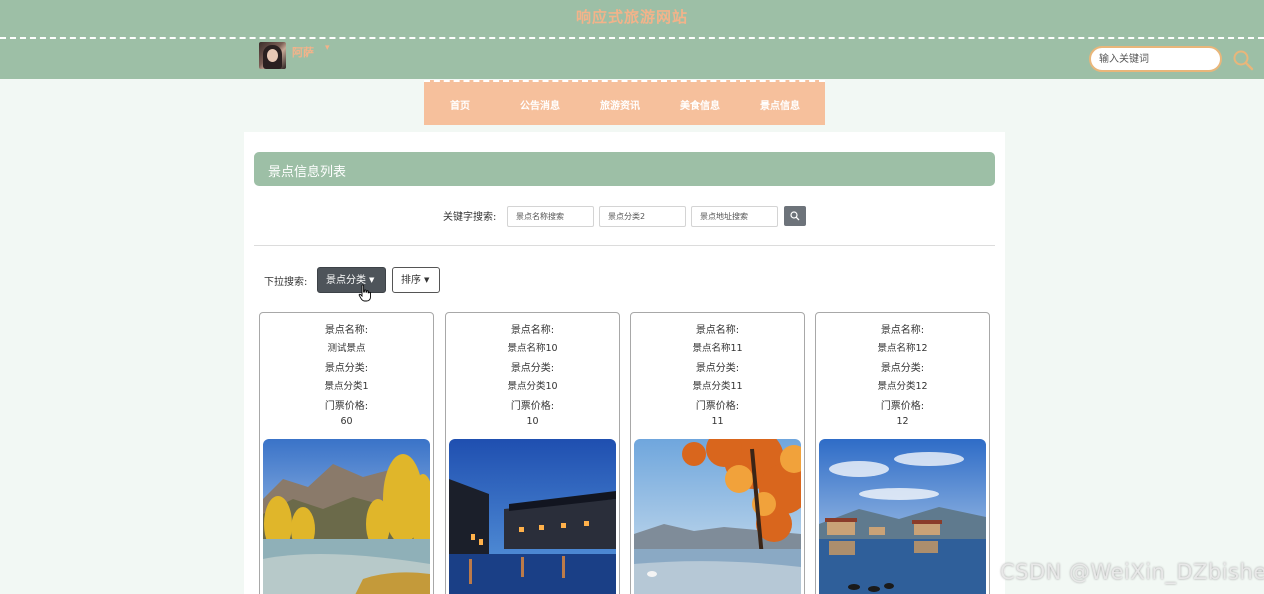  I want to click on attraction-card: 景点名称: 景点名称11 景点分类: 景点分类11 门票价格: 11, so click(717, 453).